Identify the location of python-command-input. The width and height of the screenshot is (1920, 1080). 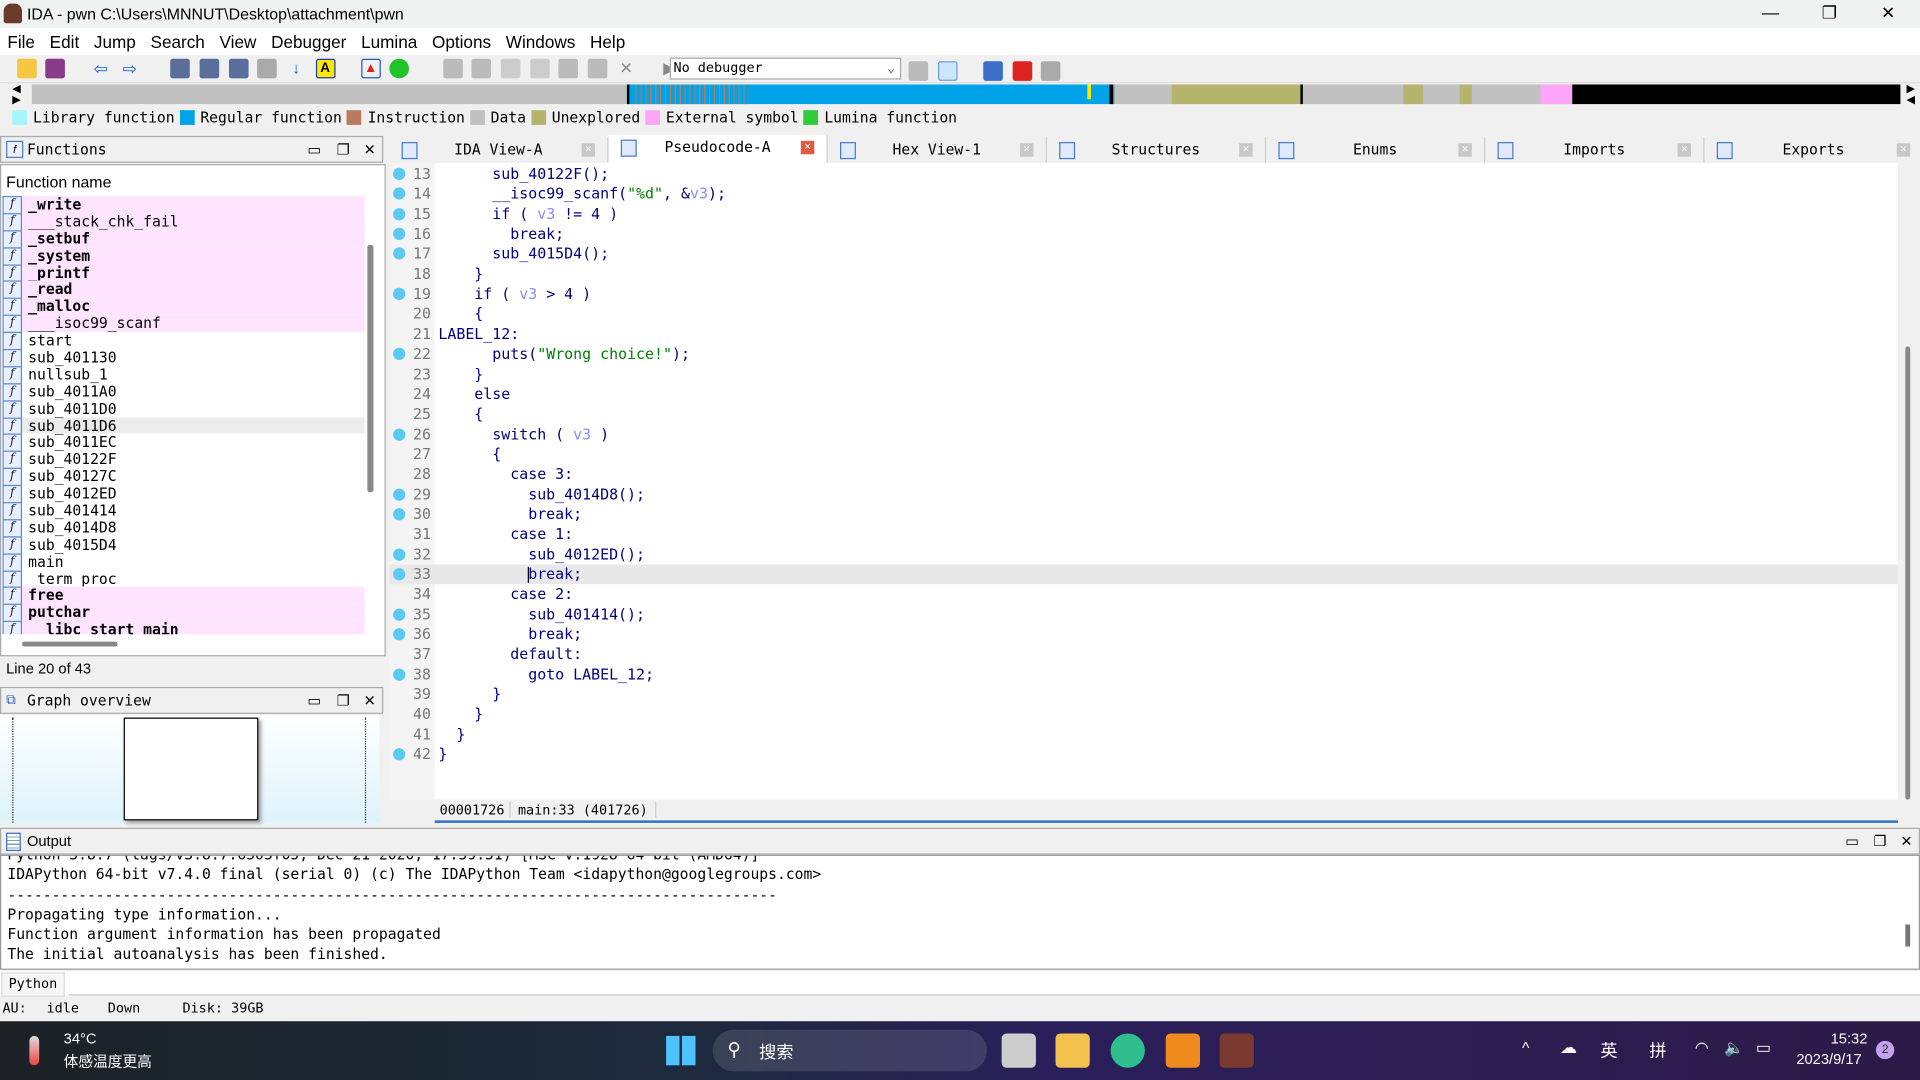
(994, 983).